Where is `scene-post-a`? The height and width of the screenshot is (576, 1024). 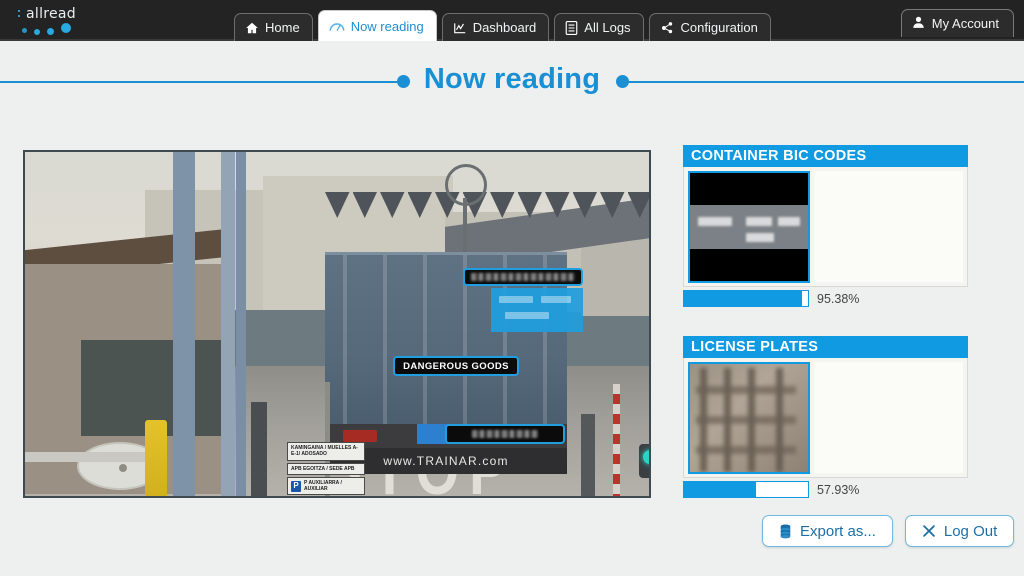 scene-post-a is located at coordinates (259, 449).